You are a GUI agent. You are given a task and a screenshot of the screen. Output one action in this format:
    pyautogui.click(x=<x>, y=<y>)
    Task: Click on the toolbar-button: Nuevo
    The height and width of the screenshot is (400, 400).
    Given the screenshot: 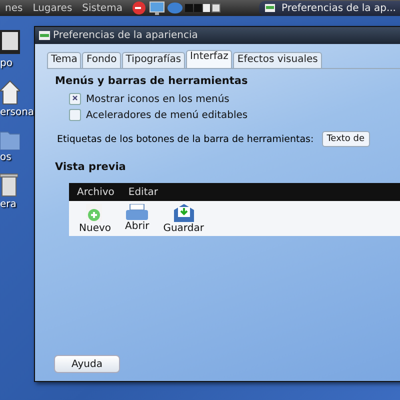 What is the action you would take?
    pyautogui.click(x=95, y=219)
    